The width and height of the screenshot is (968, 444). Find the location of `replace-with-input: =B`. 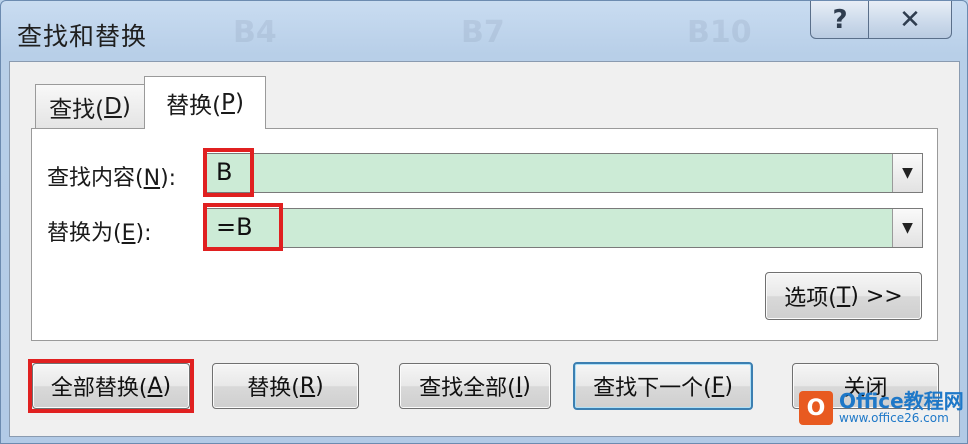

replace-with-input: =B is located at coordinates (234, 227).